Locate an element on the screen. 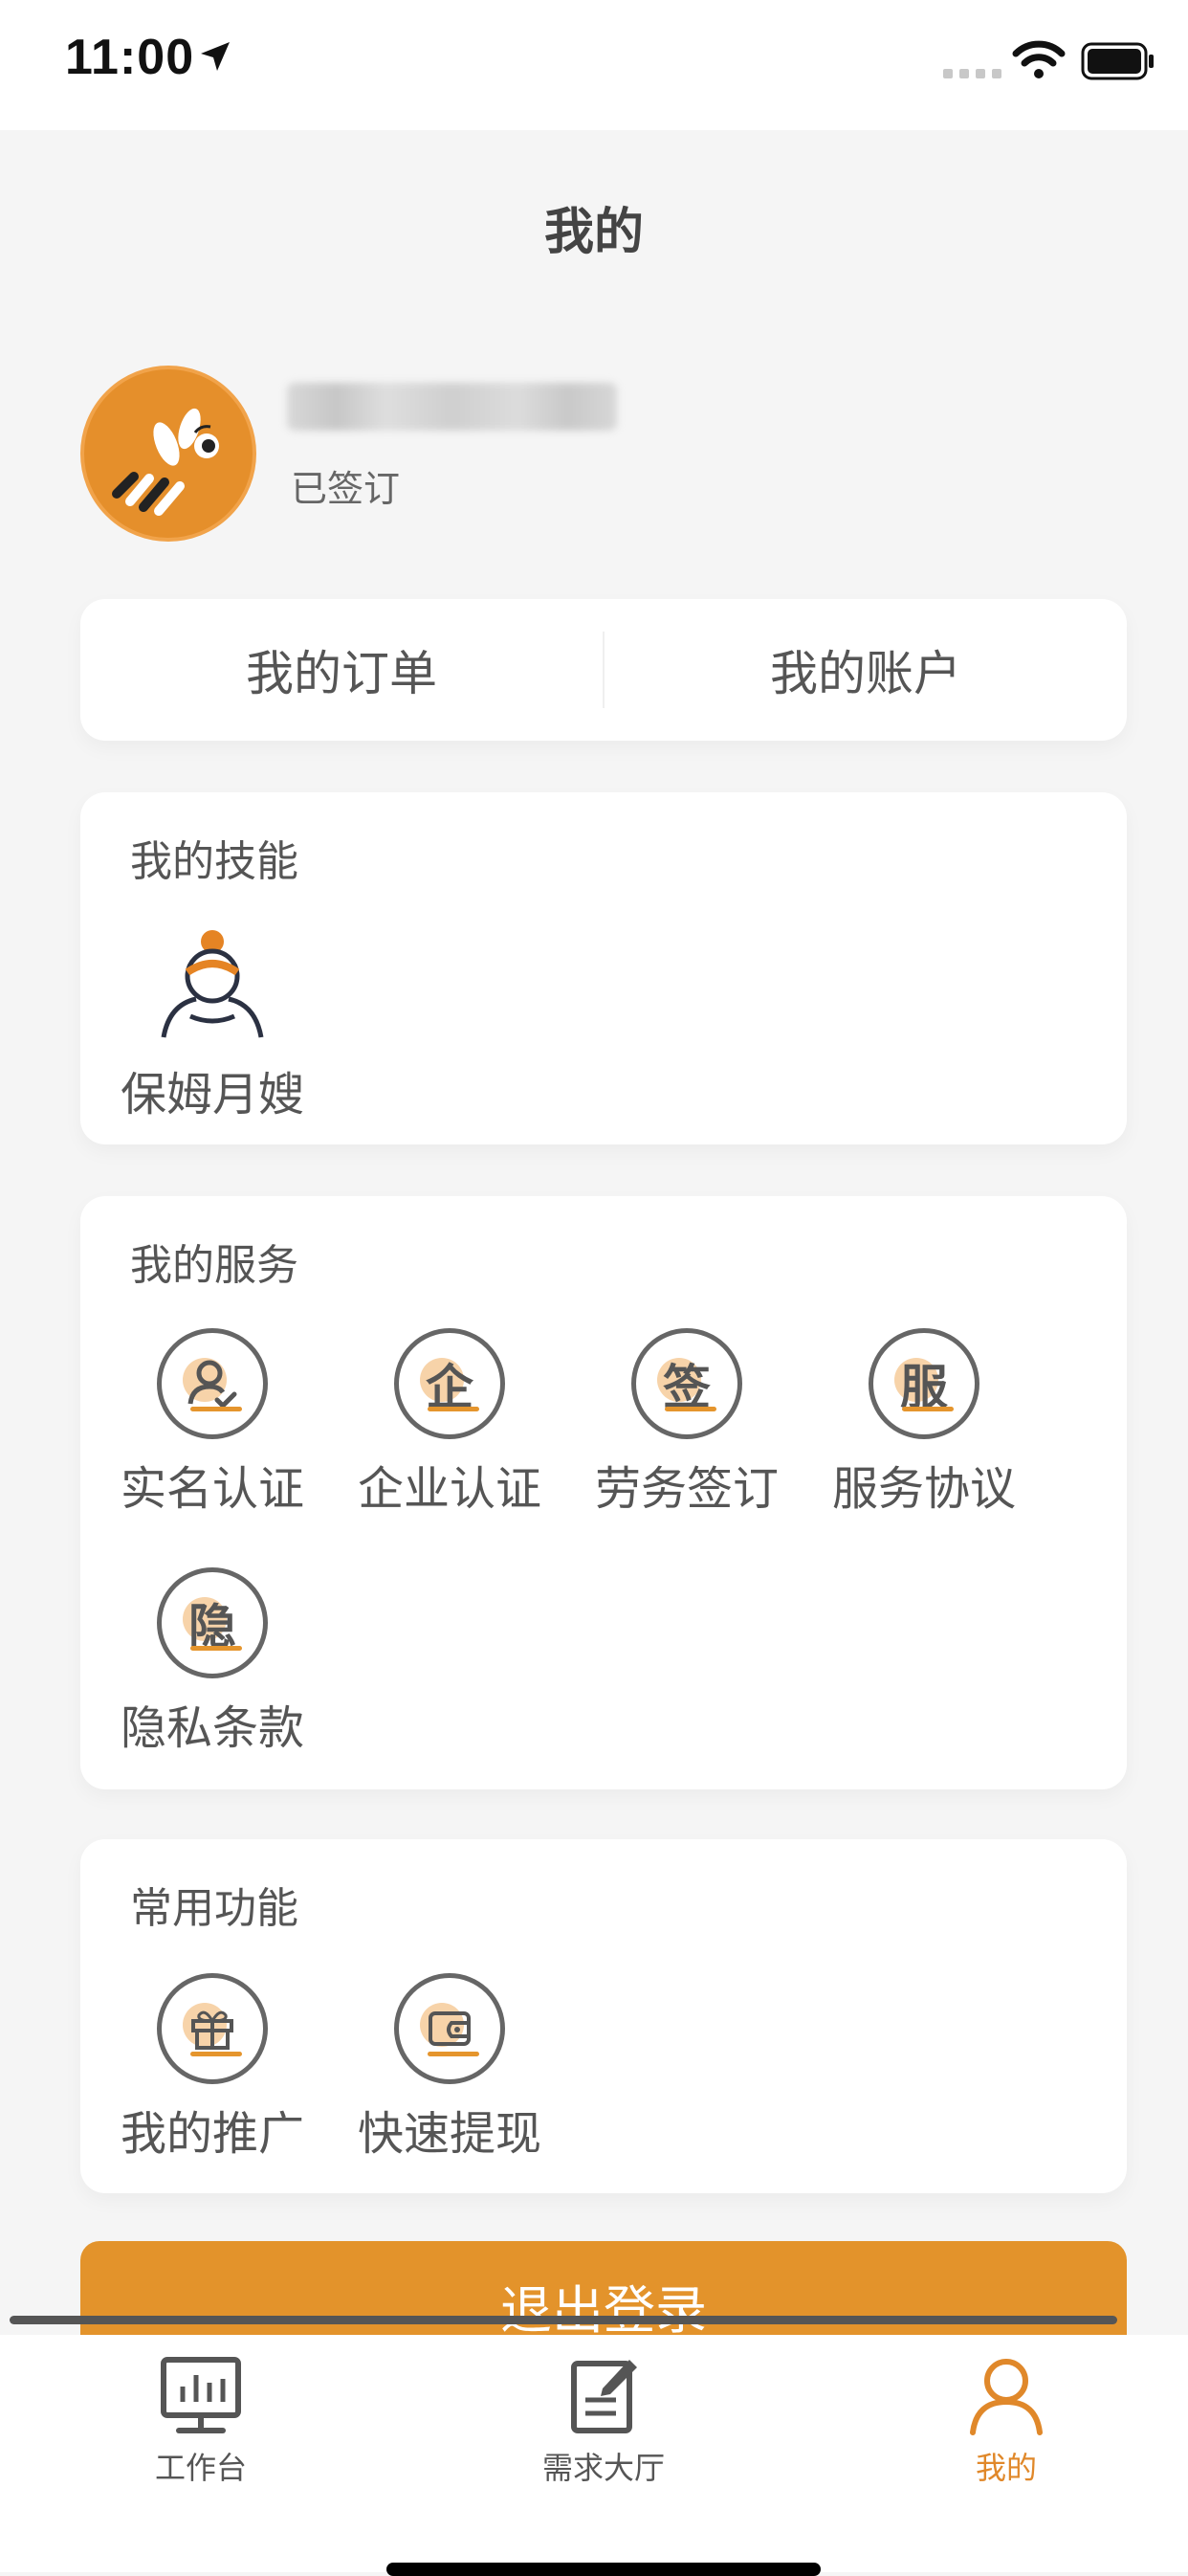 The height and width of the screenshot is (2576, 1188). skill-item-label: 保姆月嫂 is located at coordinates (212, 1094).